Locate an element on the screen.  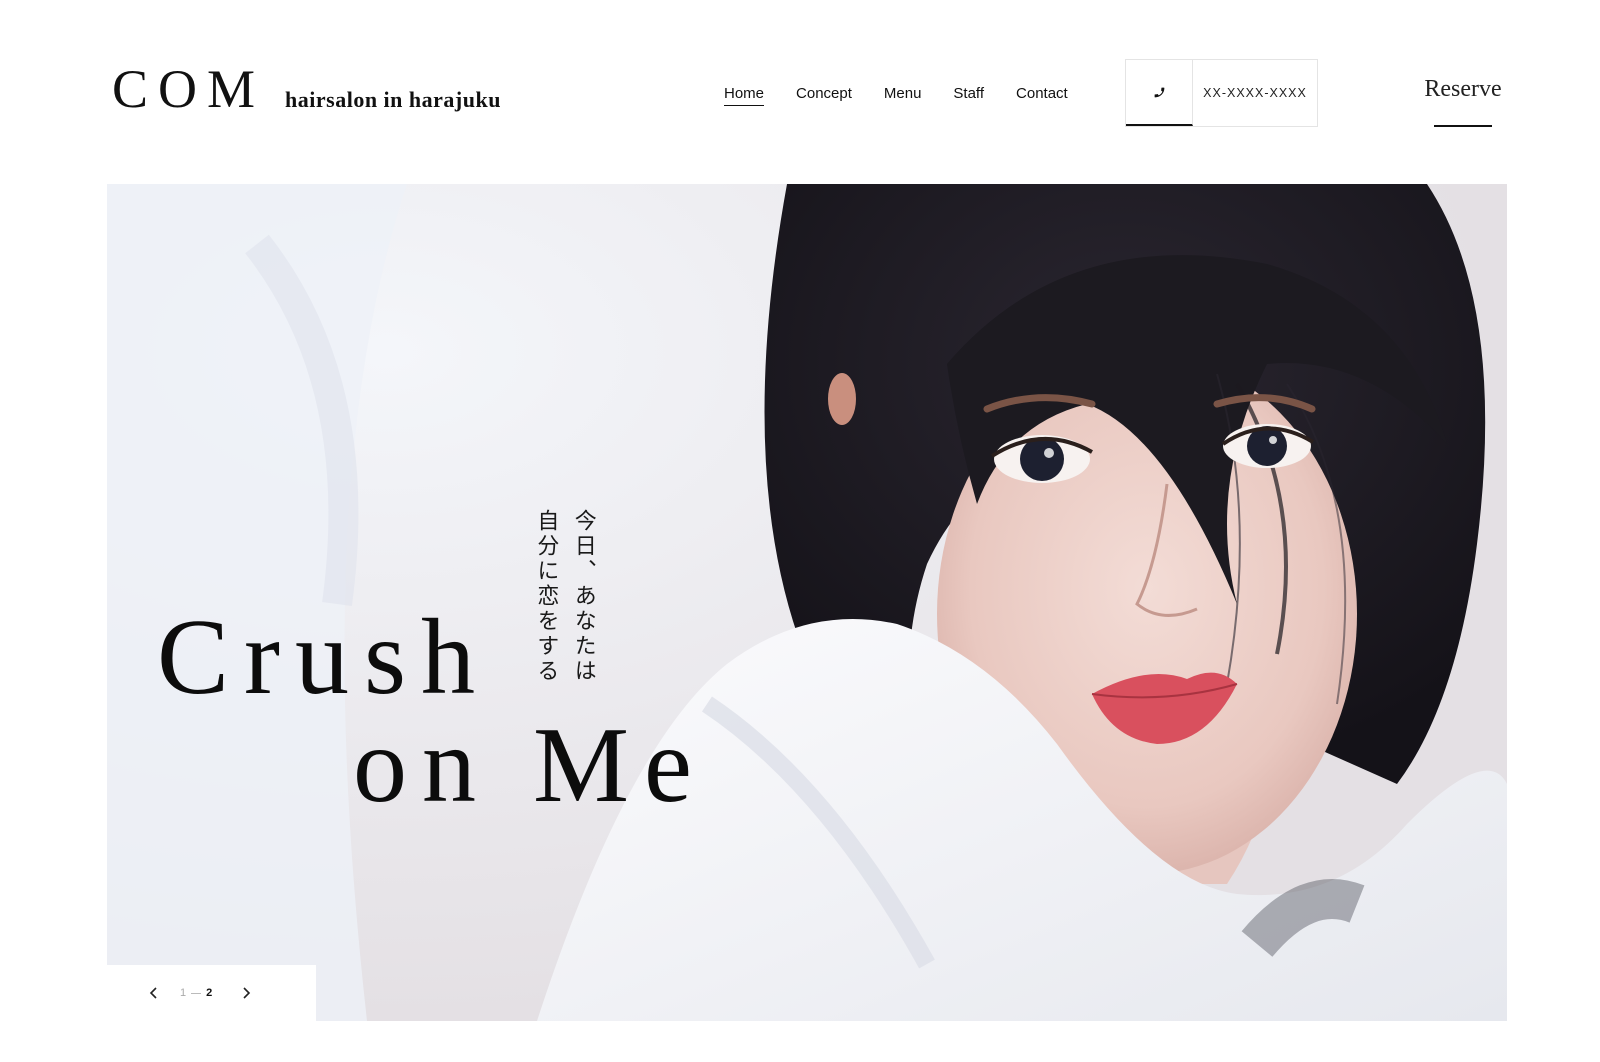
site-tagline: hairsalon in harajuku is located at coordinates (393, 99).